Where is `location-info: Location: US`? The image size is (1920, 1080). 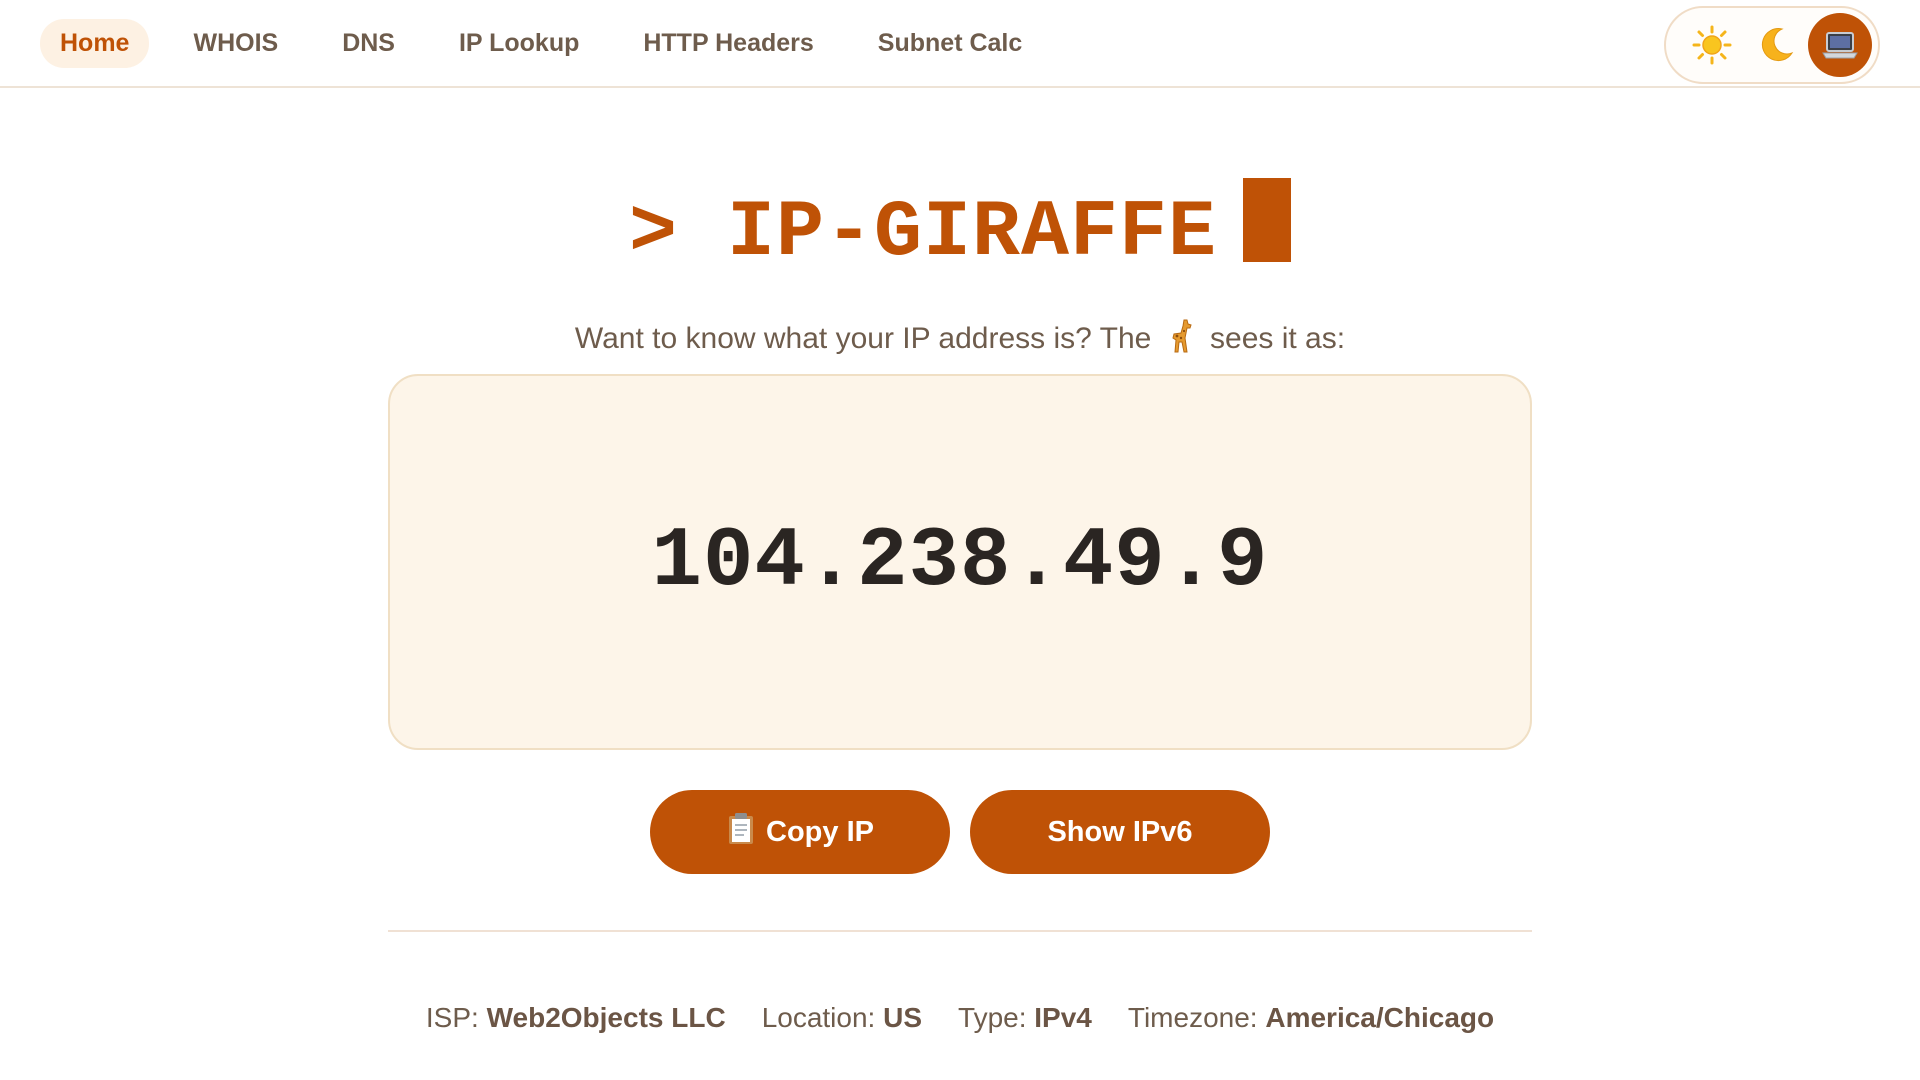
location-info: Location: US is located at coordinates (842, 1018).